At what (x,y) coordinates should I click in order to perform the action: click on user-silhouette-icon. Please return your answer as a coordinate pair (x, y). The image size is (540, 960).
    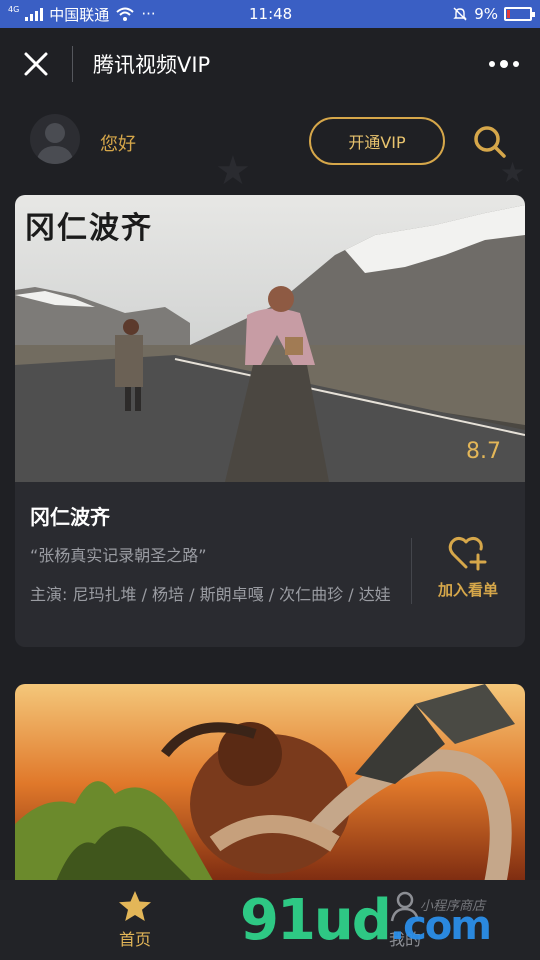
    Looking at the image, I should click on (55, 143).